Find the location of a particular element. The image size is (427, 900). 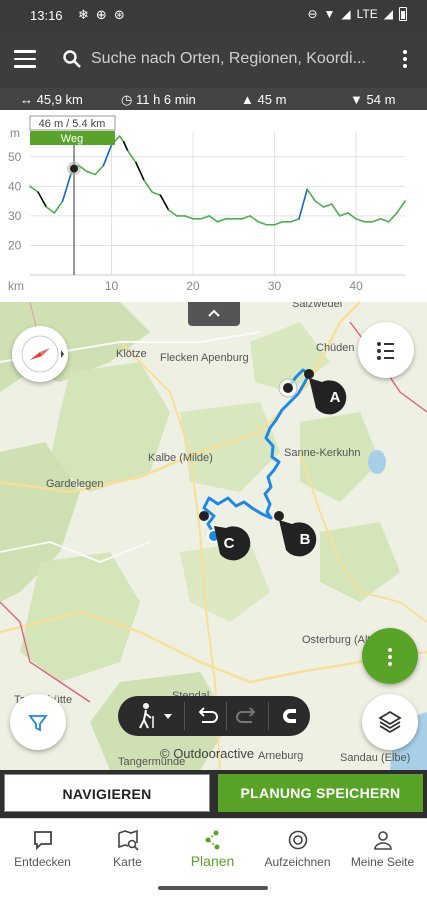

wifi-icon: ▼ is located at coordinates (329, 14).